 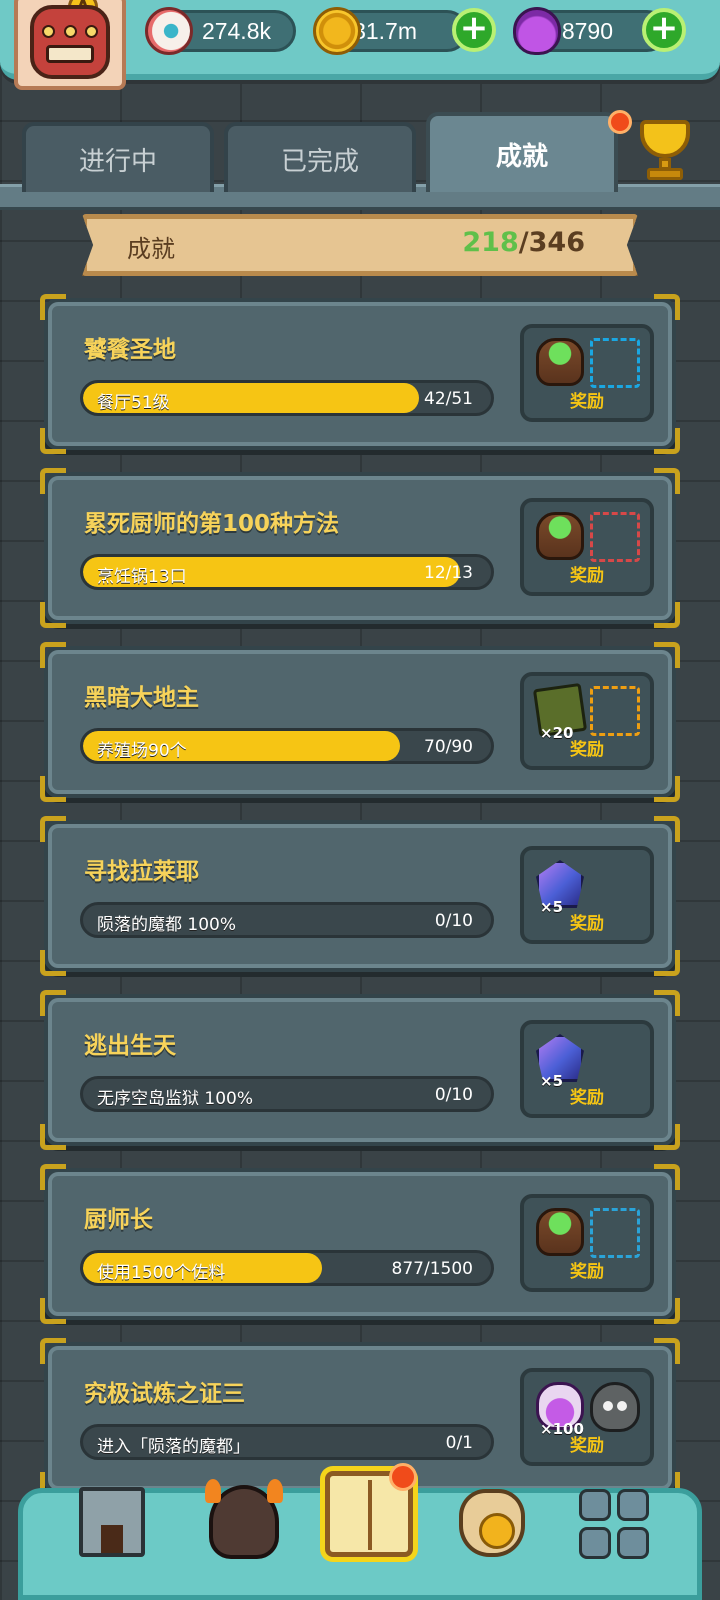 I want to click on achievement-title: 累死厨师的第100种方法, so click(x=212, y=524).